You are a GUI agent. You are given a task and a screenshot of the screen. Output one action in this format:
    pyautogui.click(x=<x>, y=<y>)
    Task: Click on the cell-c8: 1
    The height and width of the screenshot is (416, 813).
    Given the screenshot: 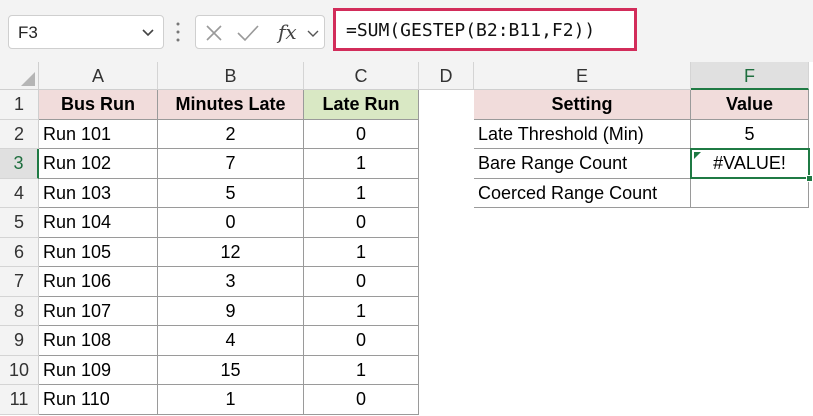 What is the action you would take?
    pyautogui.click(x=361, y=311)
    